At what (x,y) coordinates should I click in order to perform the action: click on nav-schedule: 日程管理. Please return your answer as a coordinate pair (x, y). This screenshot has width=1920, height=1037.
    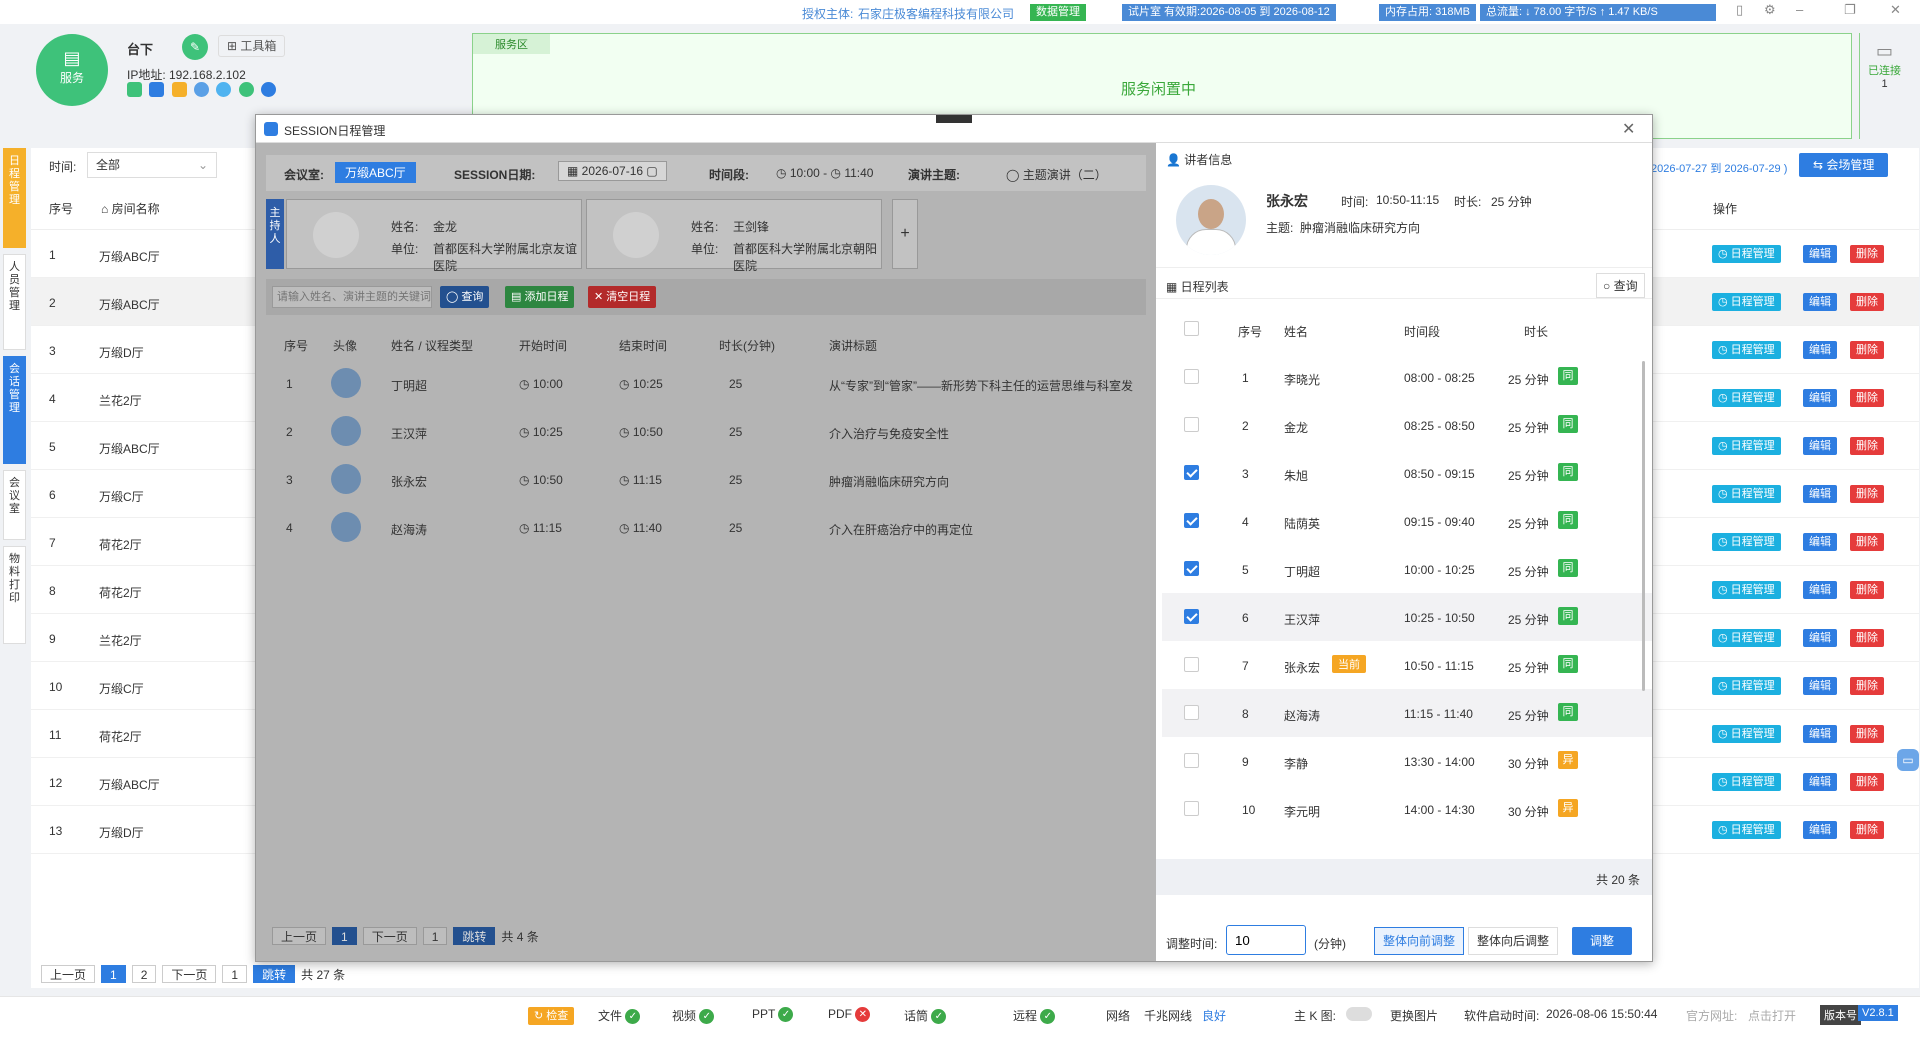
    Looking at the image, I should click on (14, 198).